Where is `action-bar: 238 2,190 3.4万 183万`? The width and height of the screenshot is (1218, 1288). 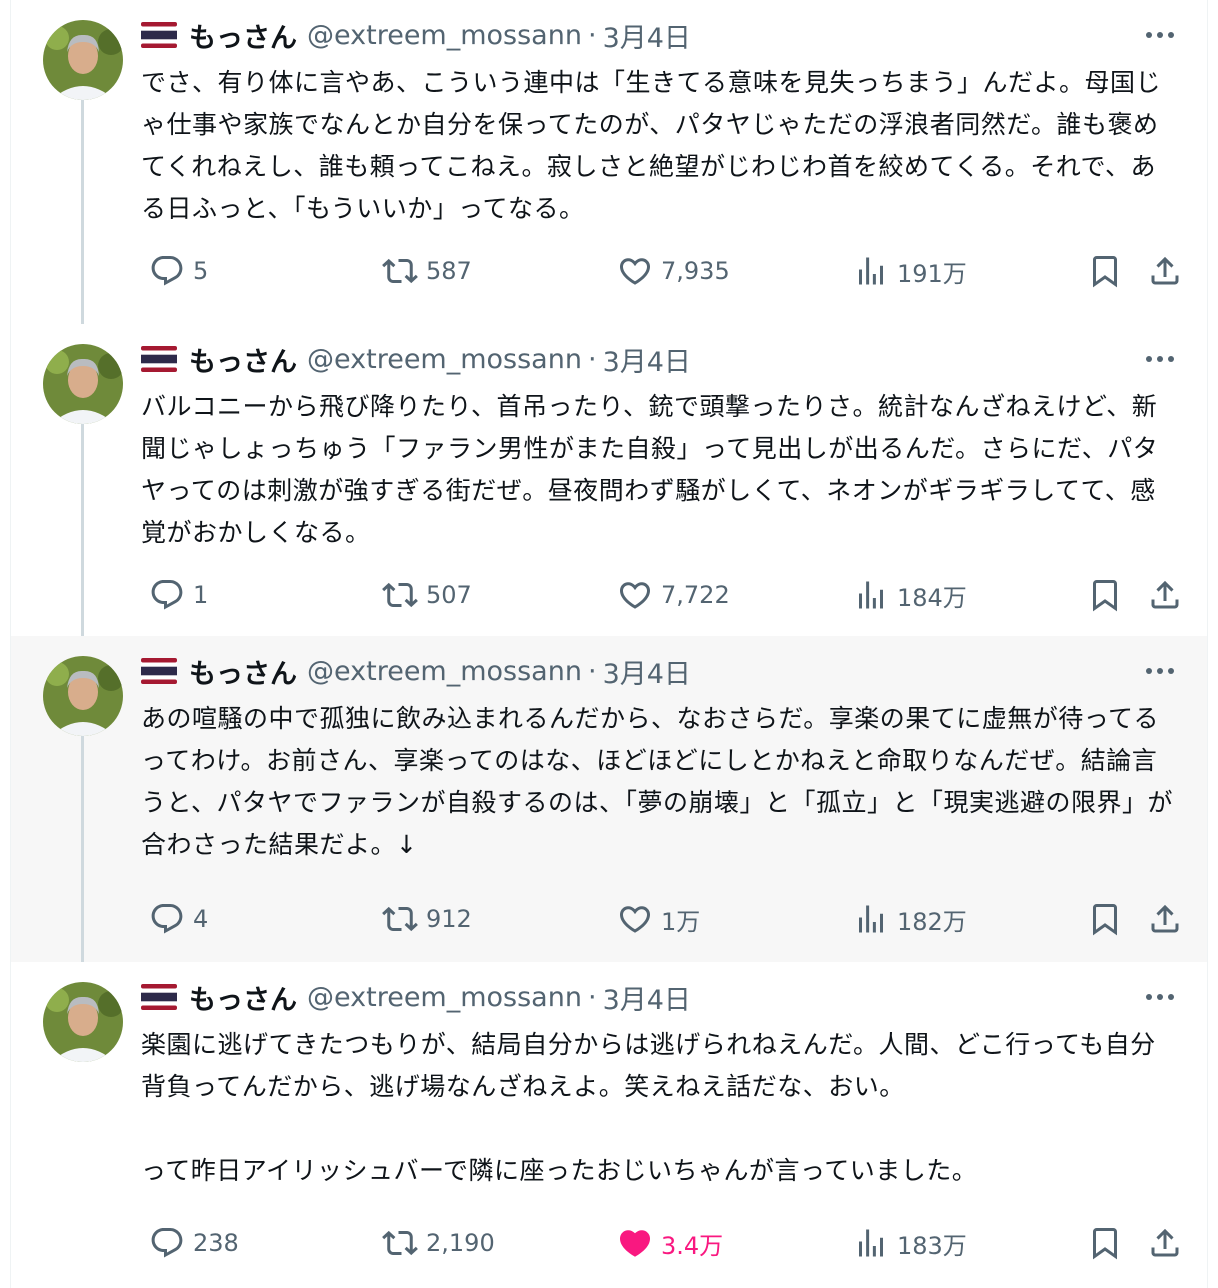
action-bar: 238 2,190 3.4万 183万 is located at coordinates (661, 1243).